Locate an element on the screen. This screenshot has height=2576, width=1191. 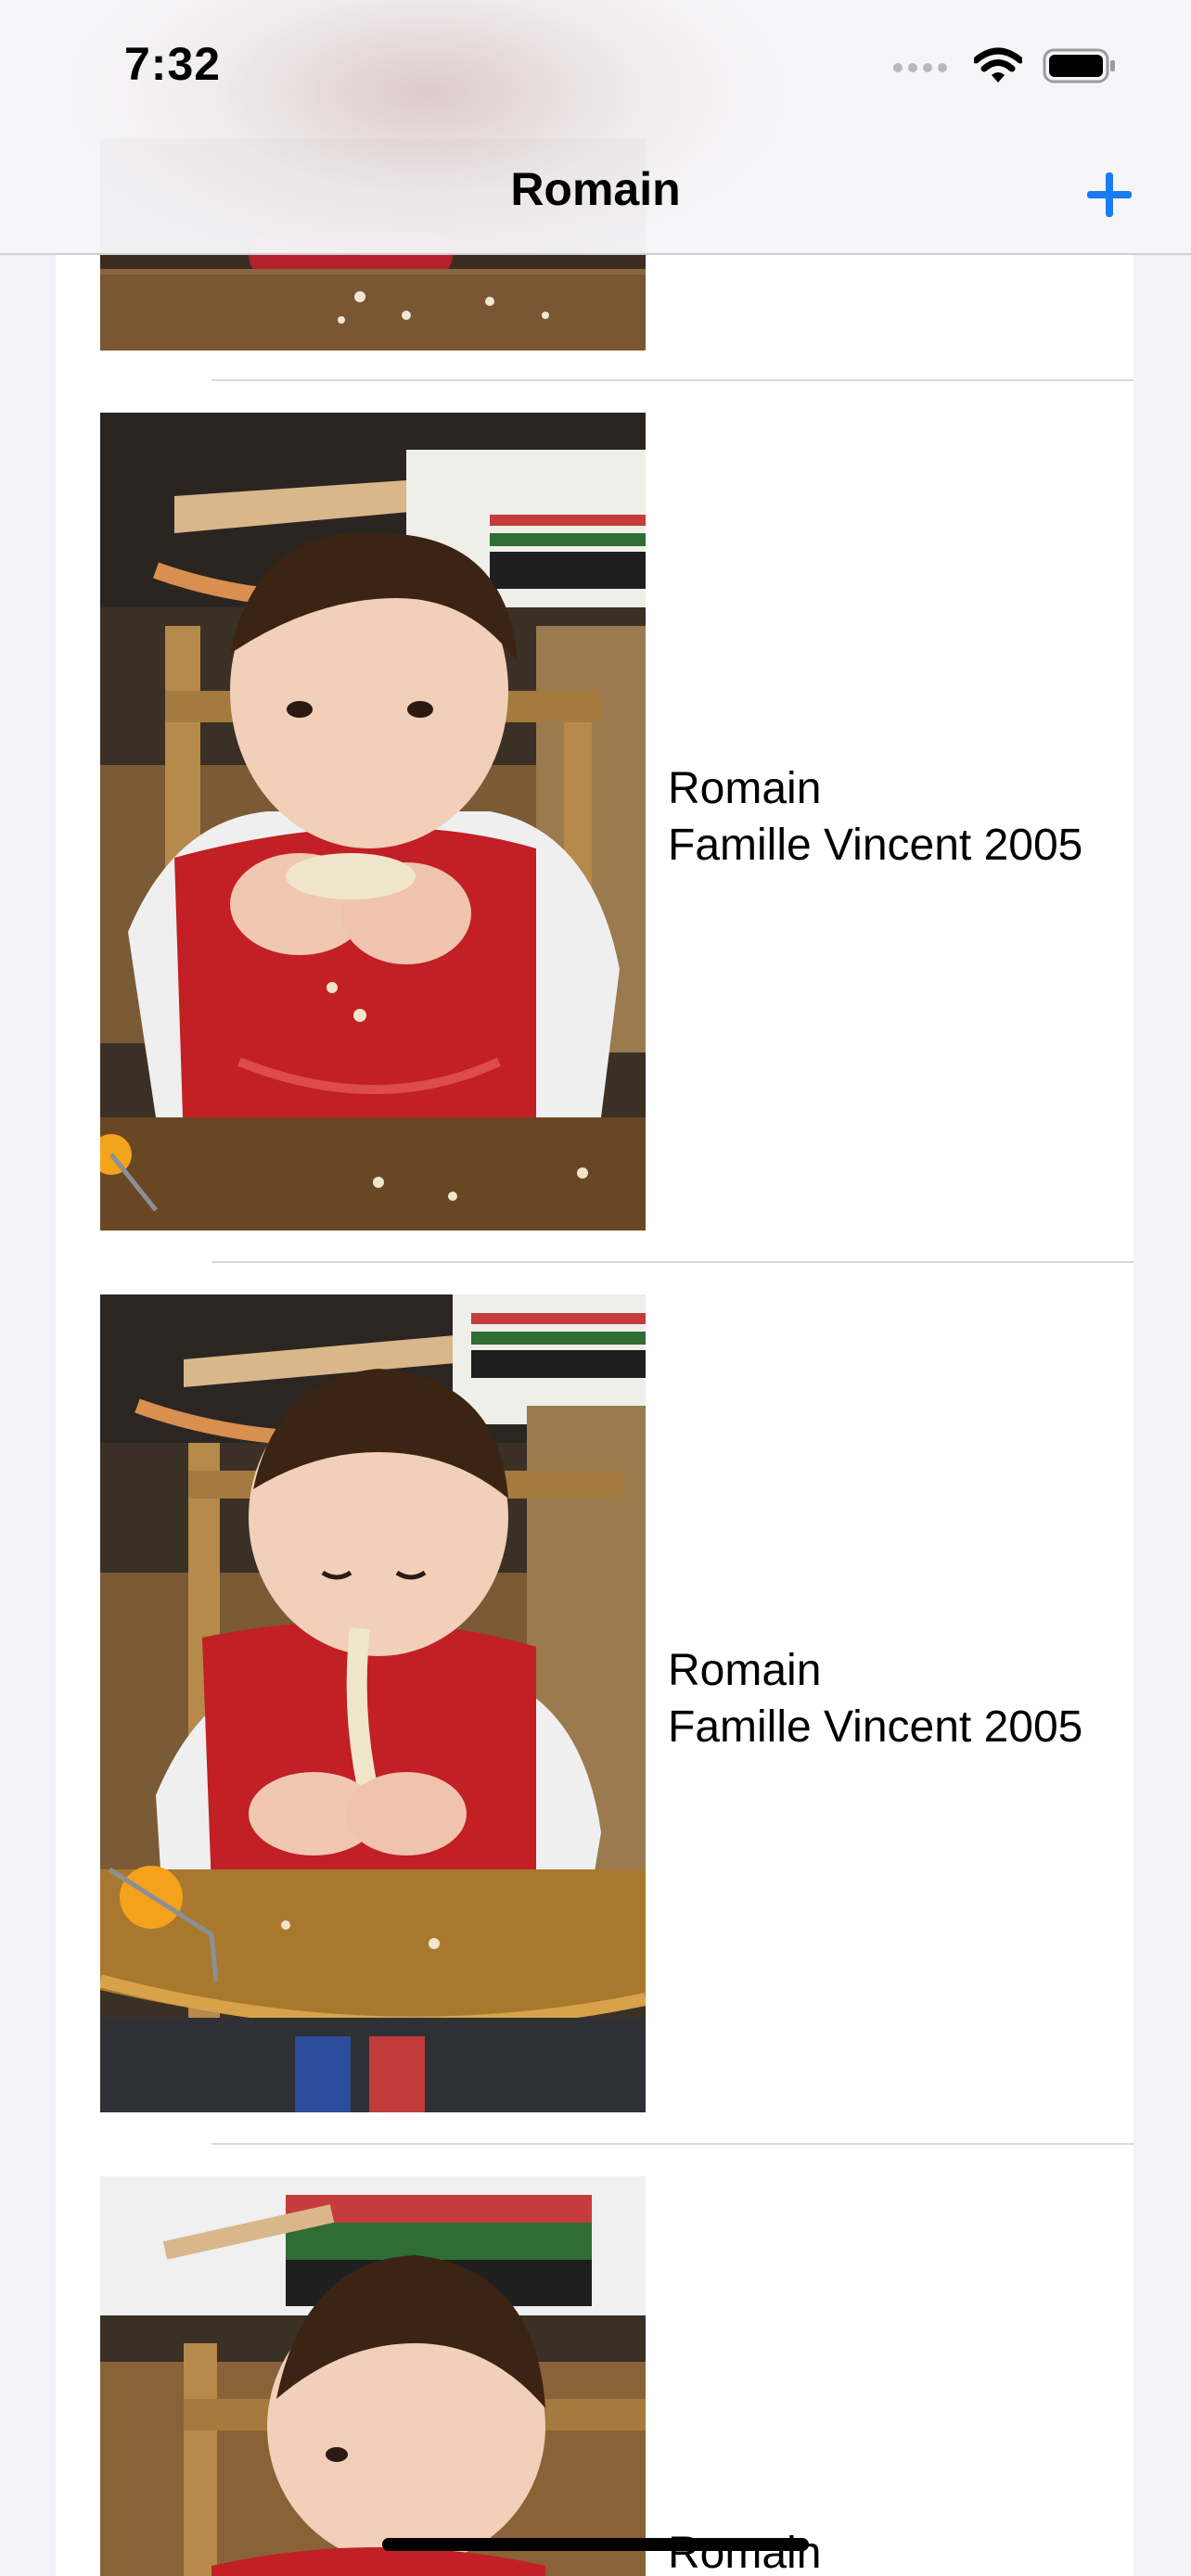
add-button is located at coordinates (1110, 195).